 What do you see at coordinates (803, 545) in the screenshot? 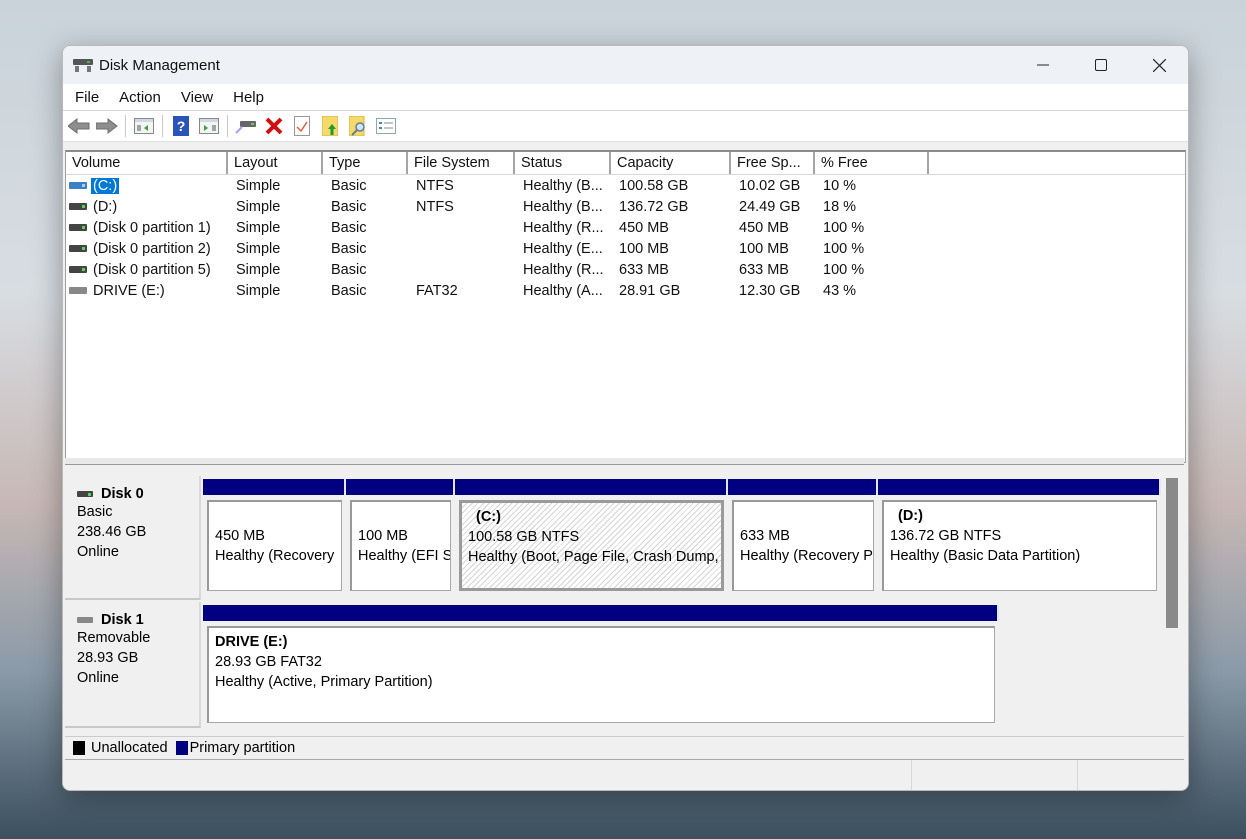
I see `partition-details: 633 MB Healthy (Recovery P` at bounding box center [803, 545].